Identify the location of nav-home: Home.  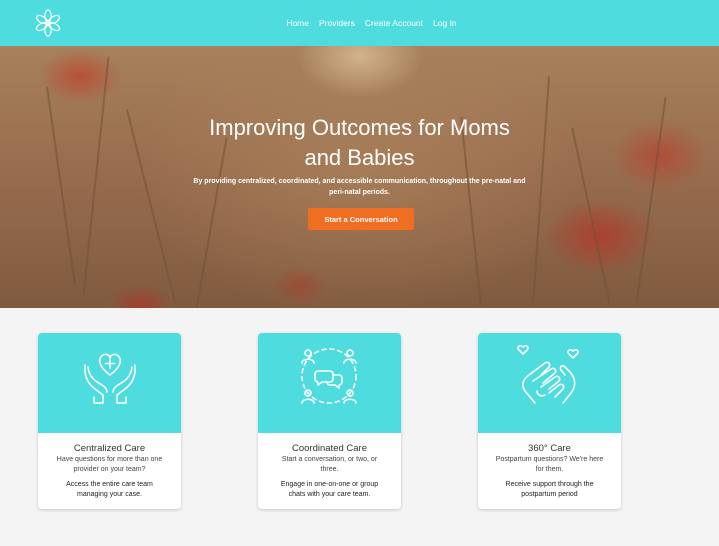
(297, 23).